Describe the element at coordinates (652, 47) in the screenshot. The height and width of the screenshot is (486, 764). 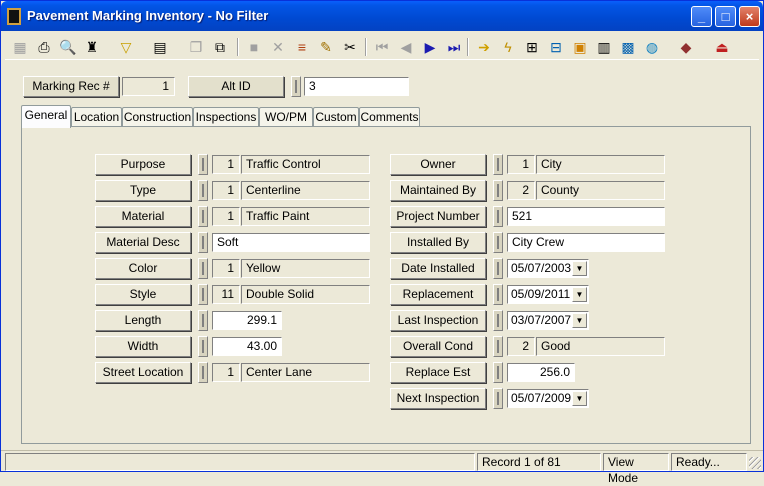
I see `globe-icon: ◍` at that location.